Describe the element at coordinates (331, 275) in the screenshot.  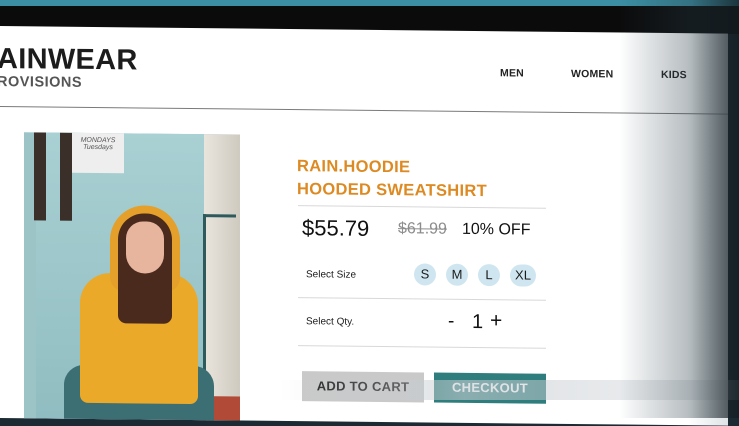
I see `size-label: Select Size` at that location.